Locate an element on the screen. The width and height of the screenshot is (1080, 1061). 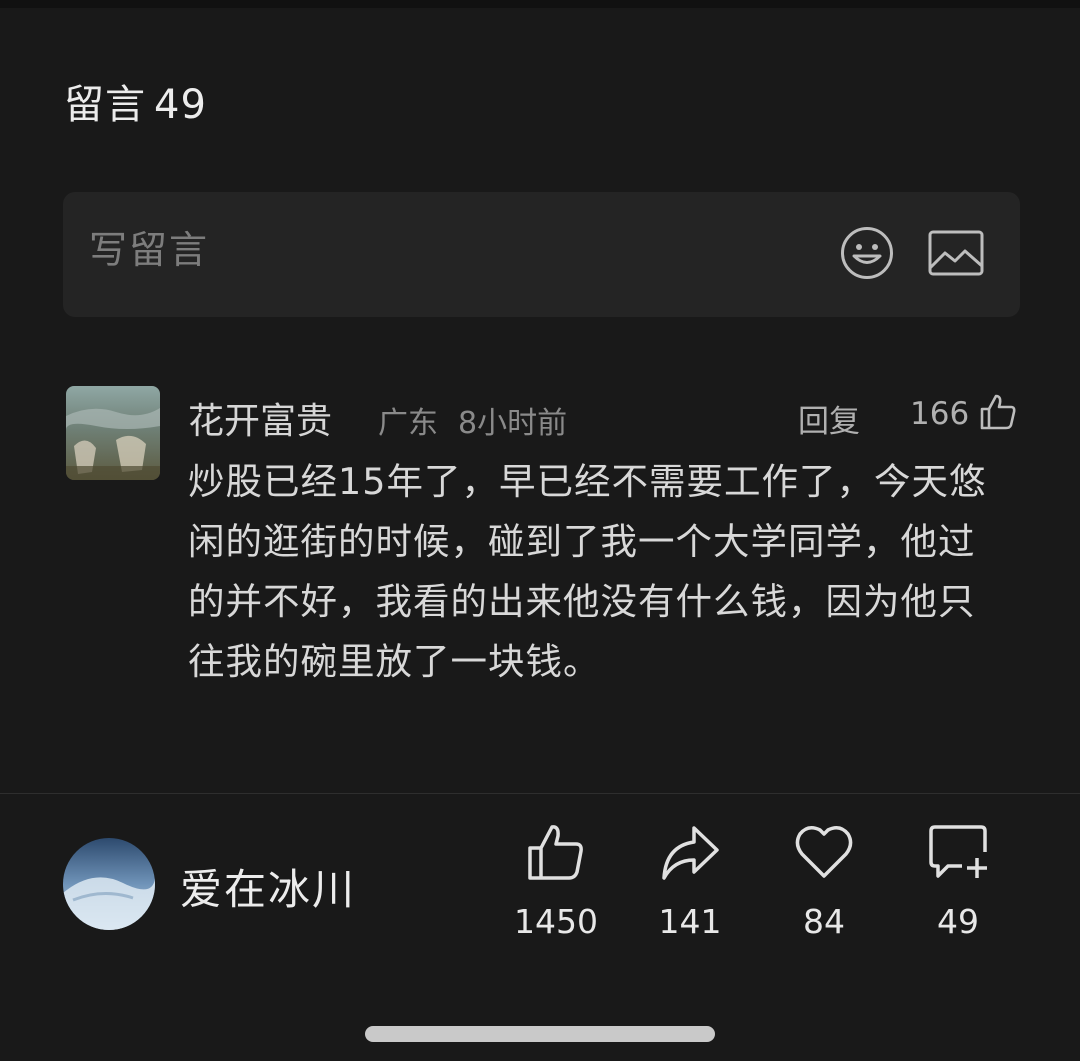
comments-count: 49 is located at coordinates (180, 105).